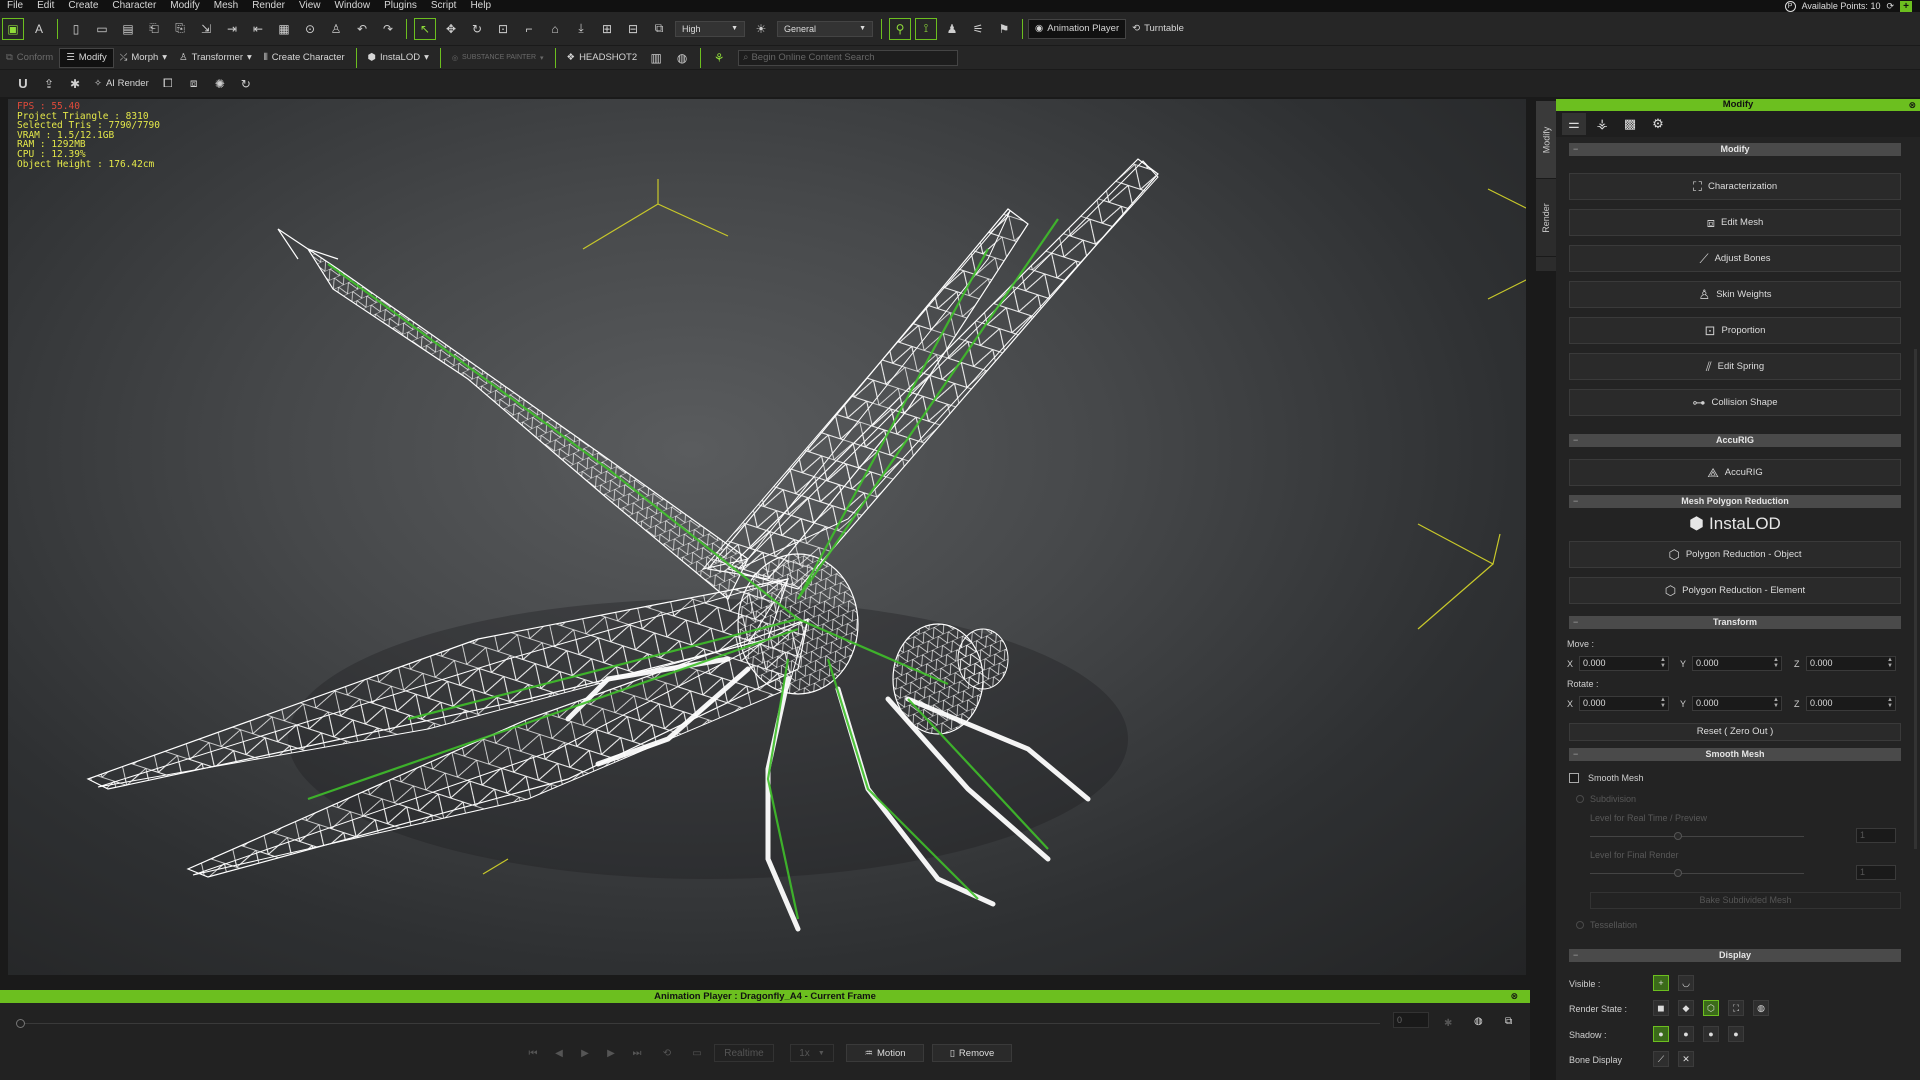  What do you see at coordinates (1546, 140) in the screenshot?
I see `tab-modify: Modify` at bounding box center [1546, 140].